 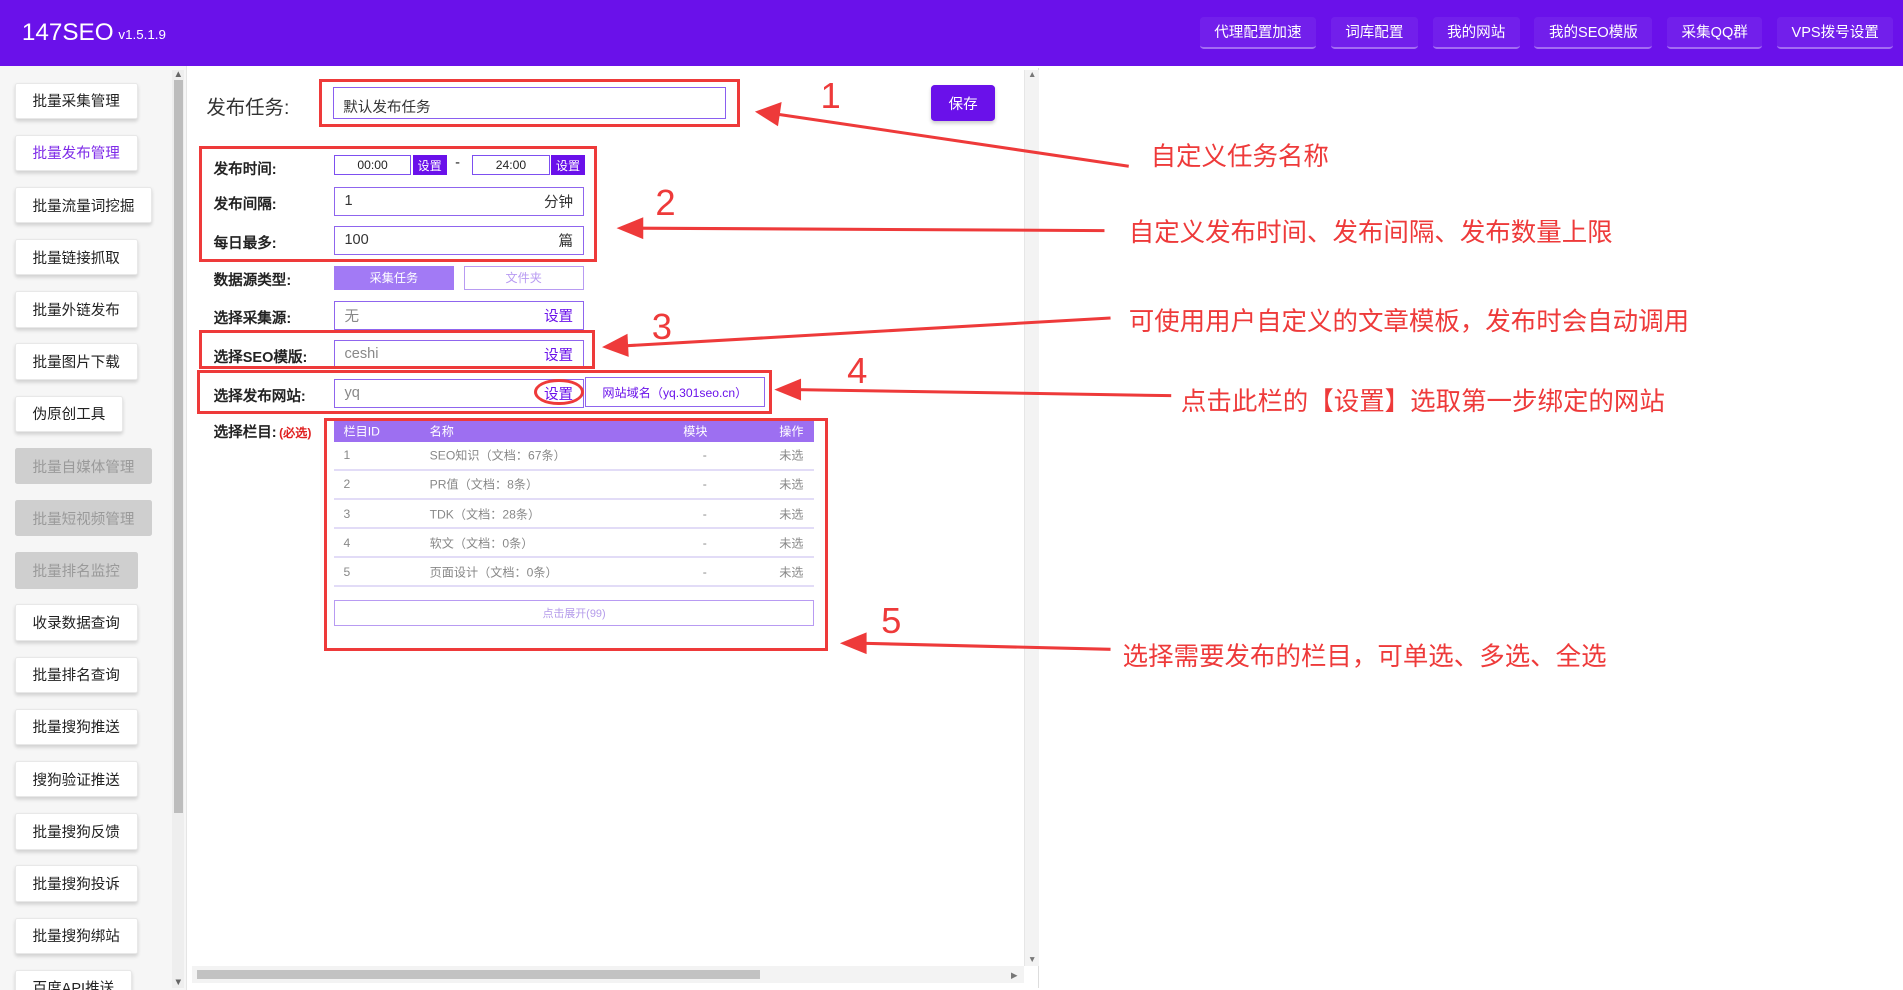 I want to click on annotation-number-4: 4, so click(x=857, y=370).